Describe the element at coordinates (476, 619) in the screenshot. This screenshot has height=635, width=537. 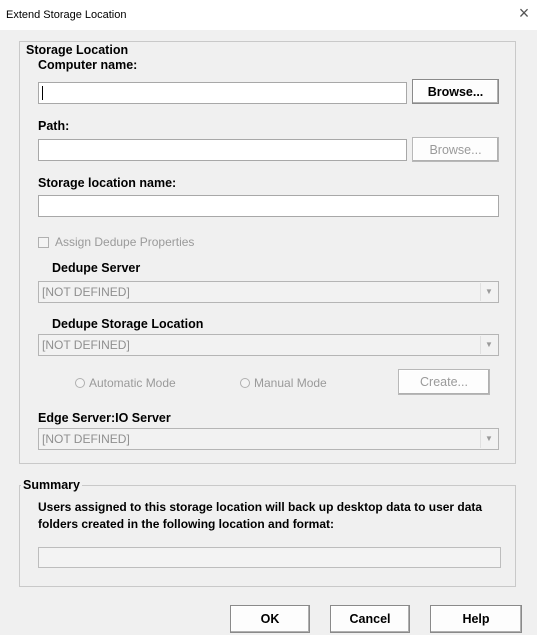
I see `help-button: Help` at that location.